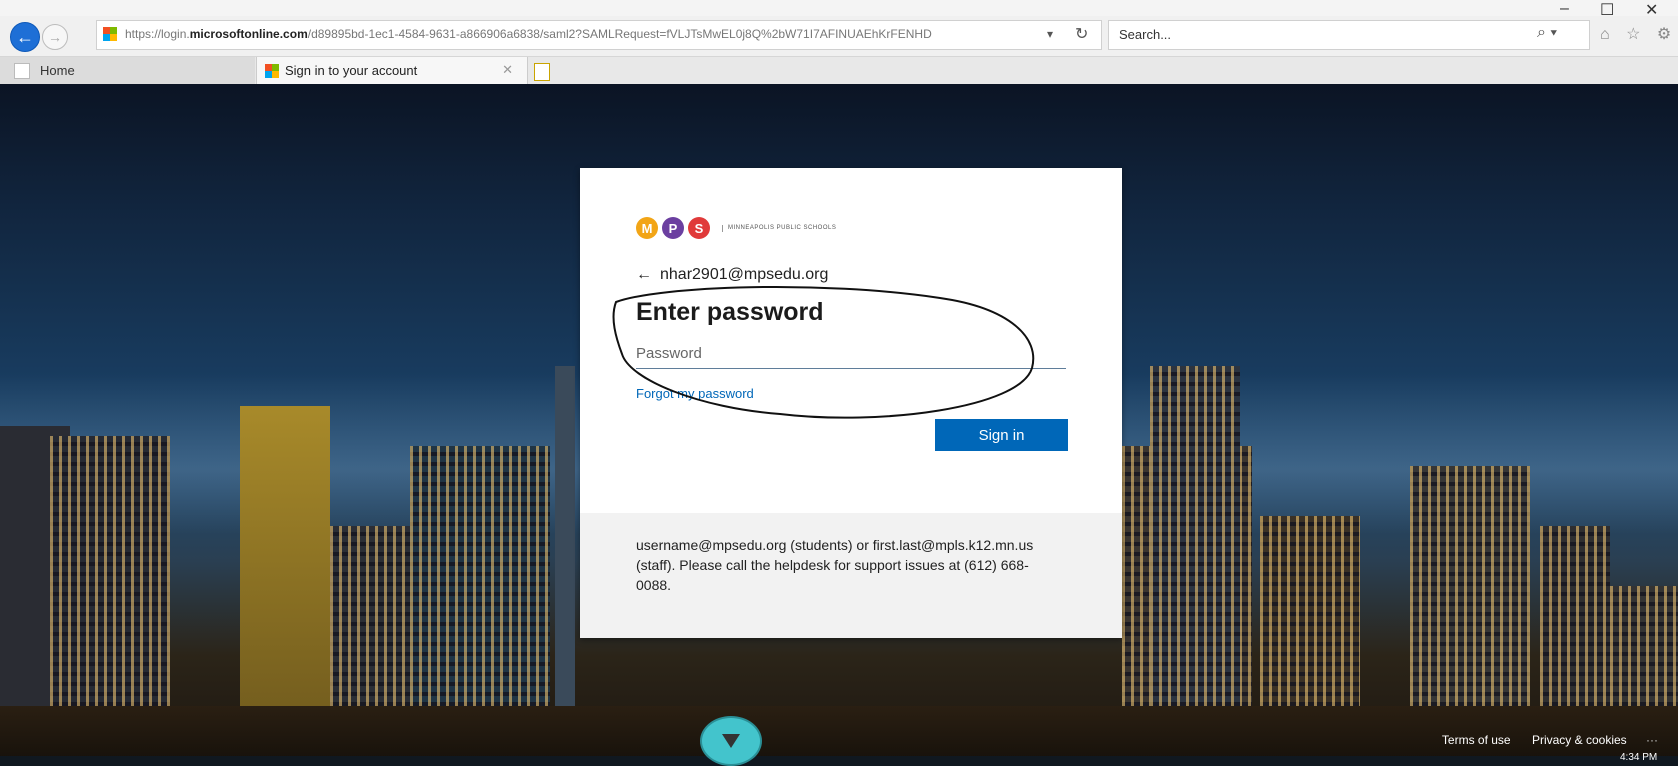 This screenshot has width=1678, height=766. Describe the element at coordinates (1349, 35) in the screenshot. I see `search-box: Search... ⌕ ▾` at that location.